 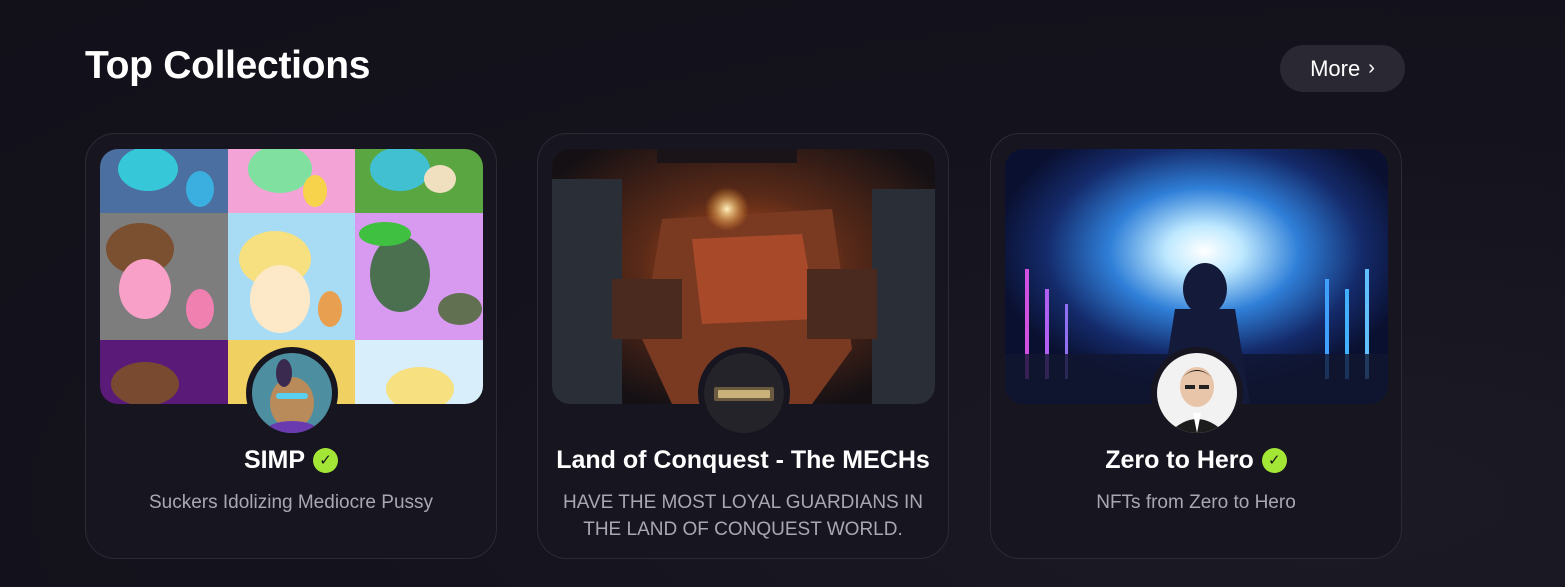 What do you see at coordinates (1371, 67) in the screenshot?
I see `chevron-right-icon: ›` at bounding box center [1371, 67].